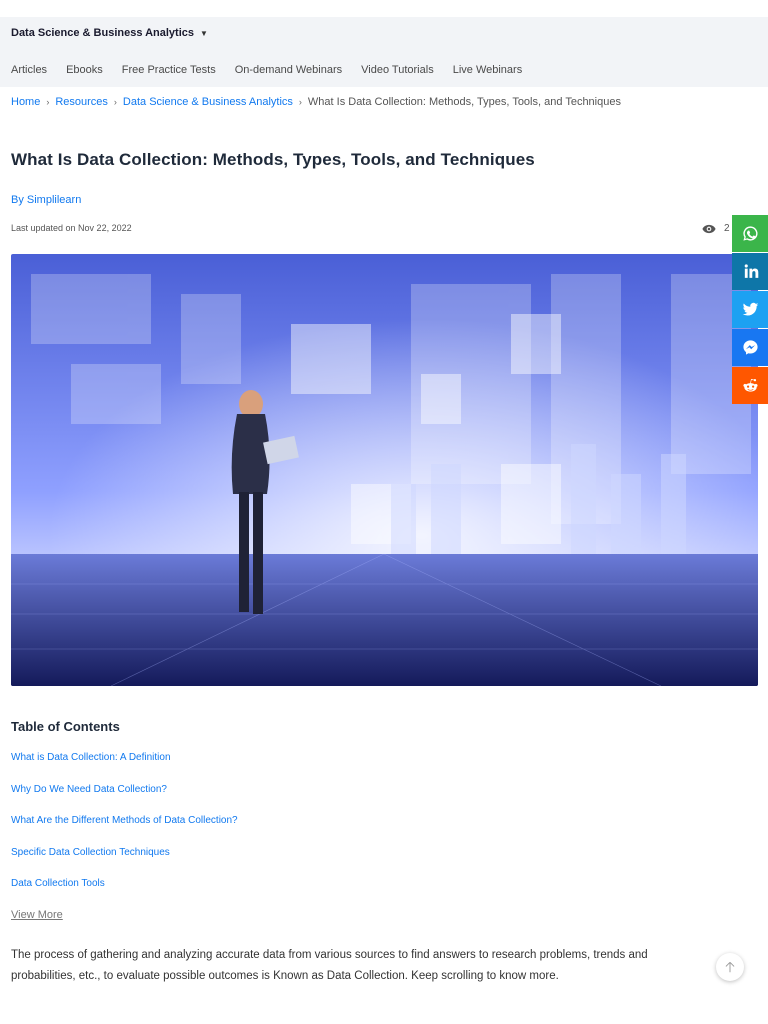 This screenshot has height=1024, width=768. I want to click on breadcrumb-home: Home, so click(25, 102).